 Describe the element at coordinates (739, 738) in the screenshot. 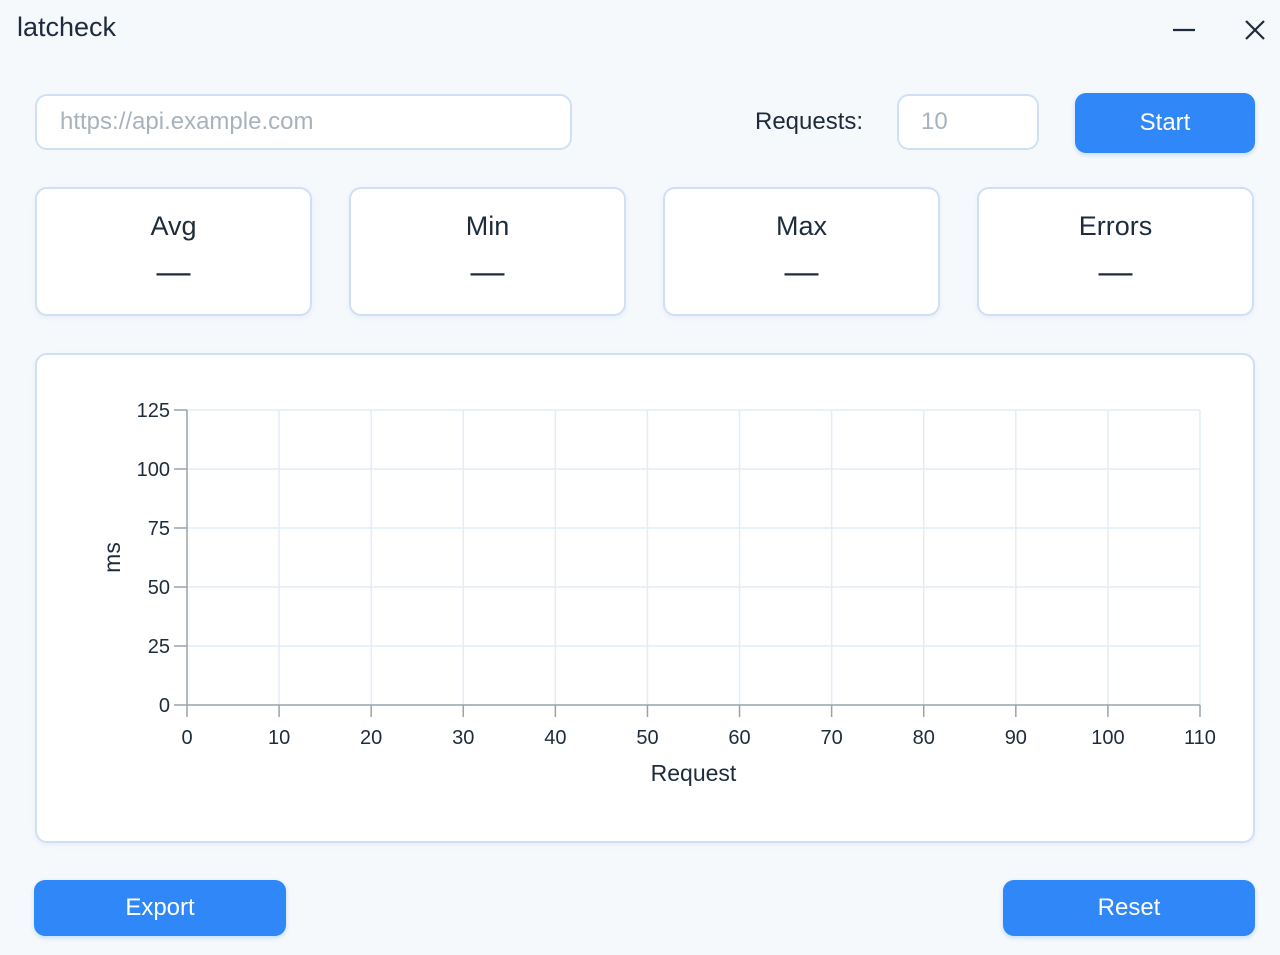

I see `x-tick-label: 60` at that location.